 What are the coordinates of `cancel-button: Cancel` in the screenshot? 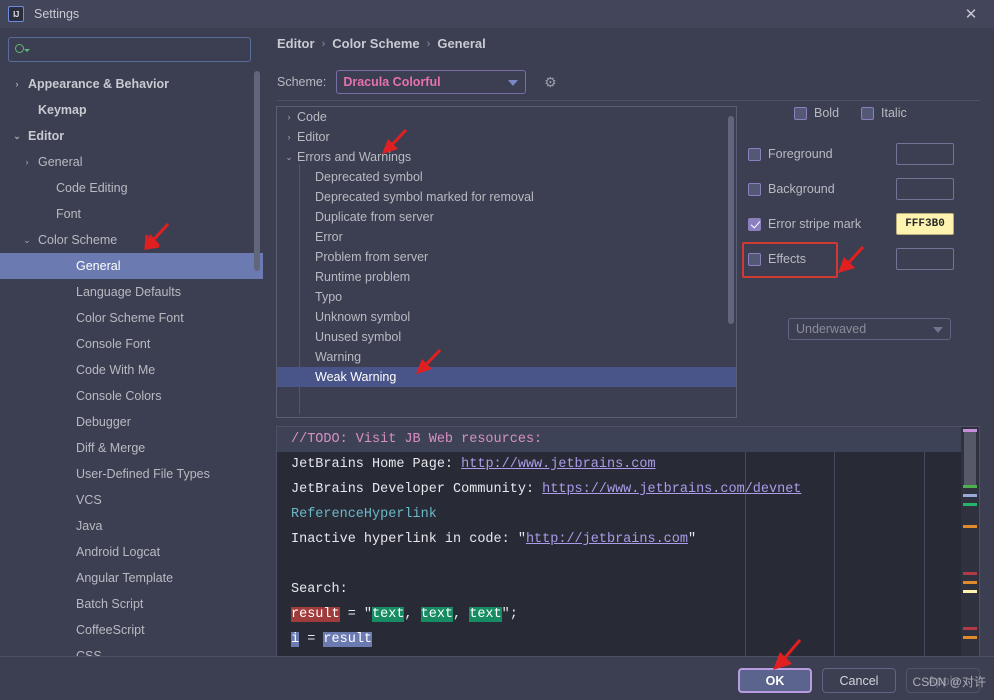 It's located at (859, 680).